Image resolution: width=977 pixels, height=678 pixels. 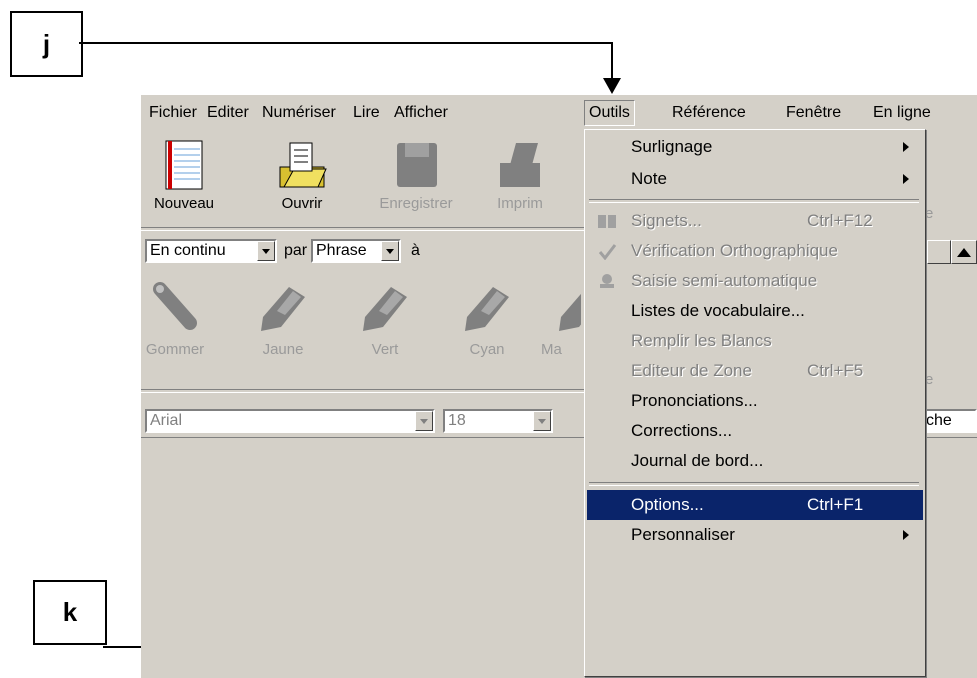 I want to click on menu-item-remplir: Remplir les Blancs, so click(x=755, y=341).